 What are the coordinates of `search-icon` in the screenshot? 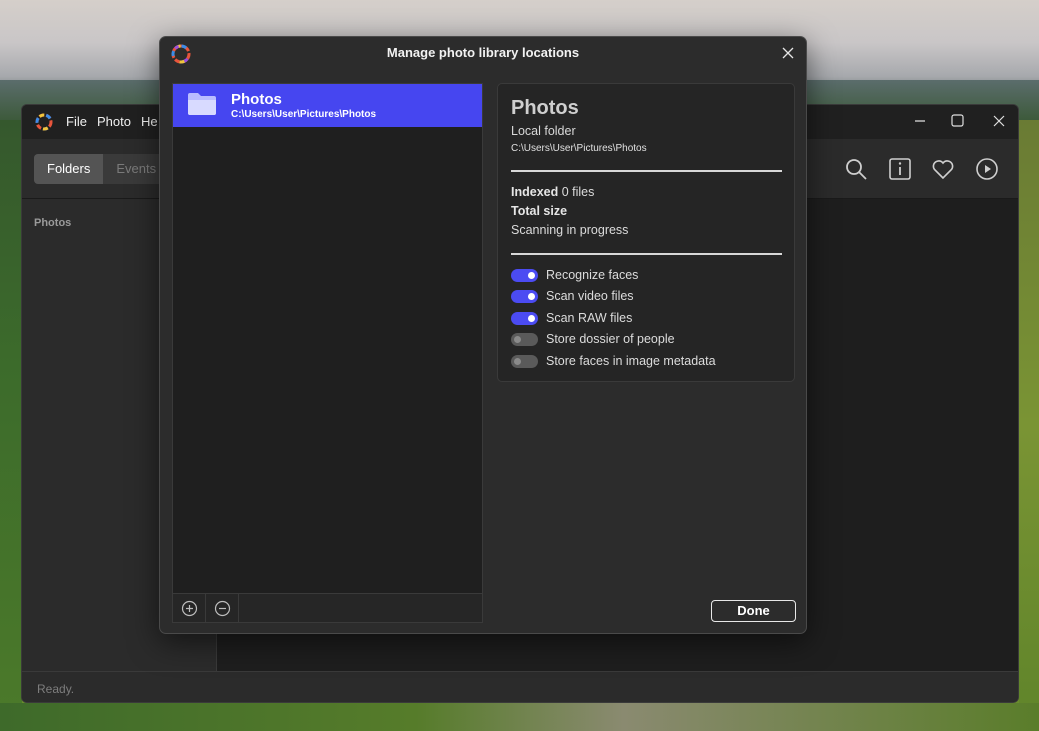 It's located at (856, 169).